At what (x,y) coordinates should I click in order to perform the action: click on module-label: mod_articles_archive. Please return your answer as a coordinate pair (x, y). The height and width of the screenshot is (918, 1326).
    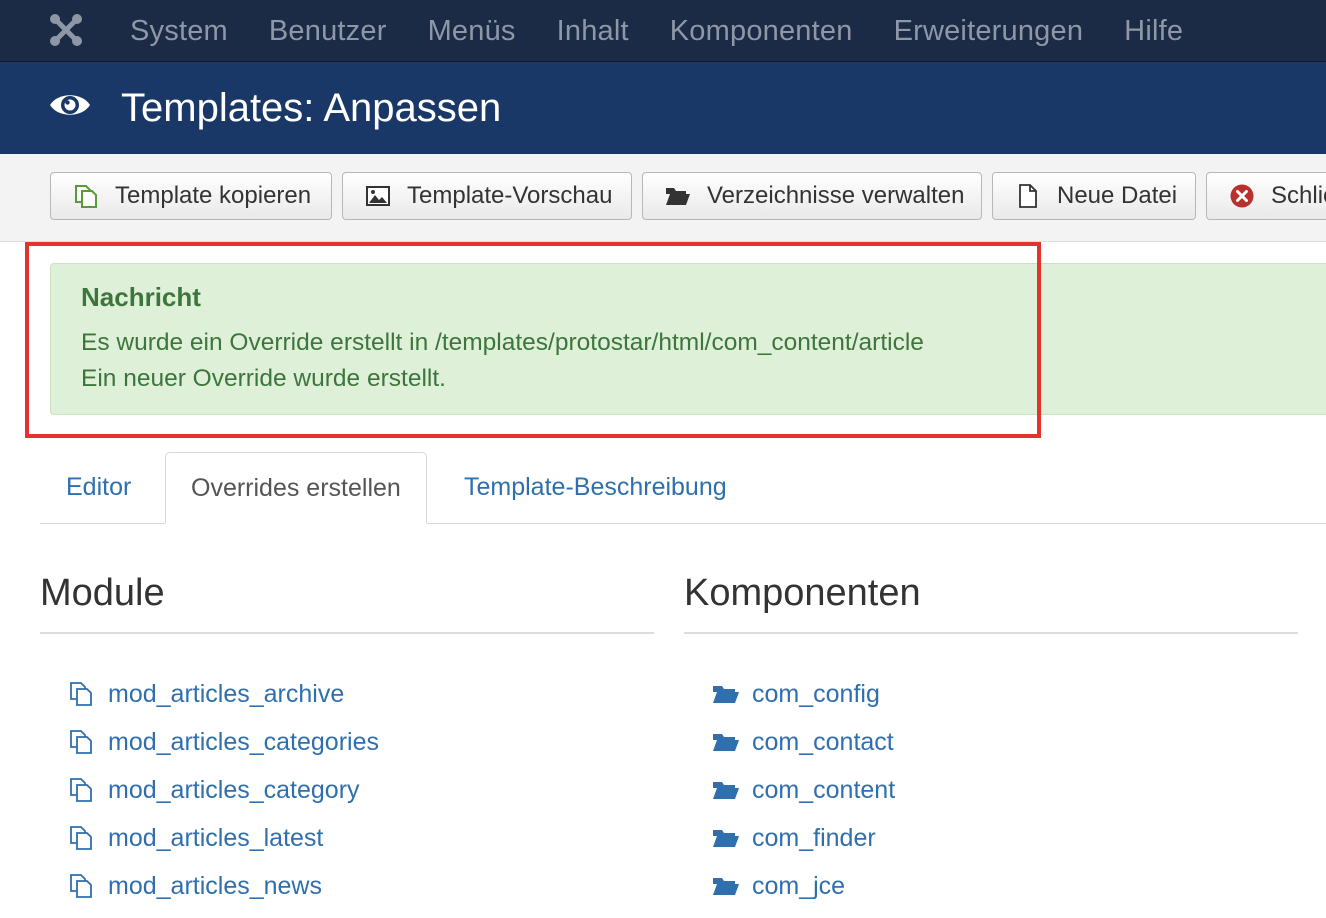
    Looking at the image, I should click on (226, 693).